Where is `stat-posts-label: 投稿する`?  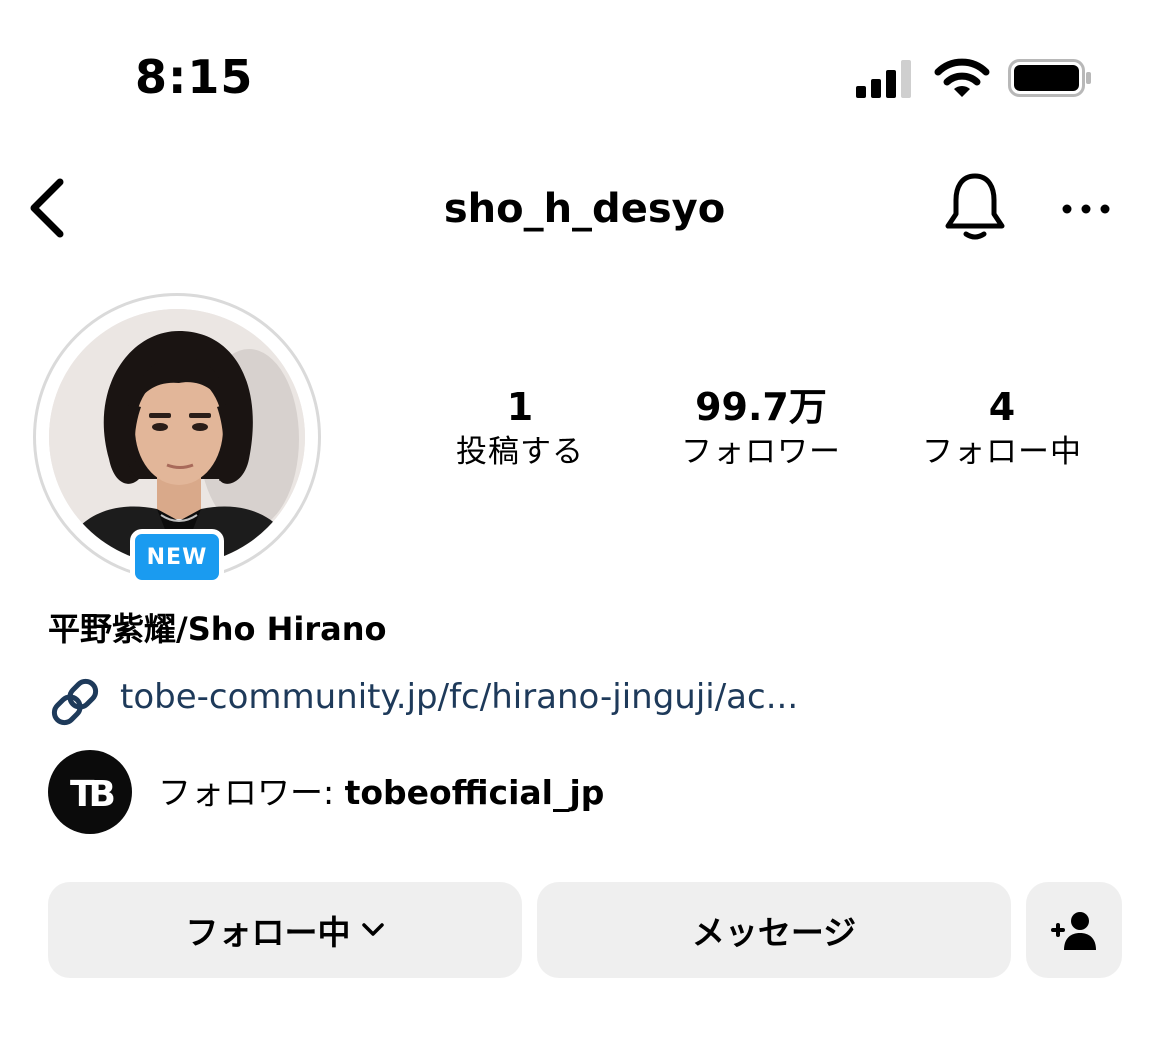
stat-posts-label: 投稿する is located at coordinates (520, 452).